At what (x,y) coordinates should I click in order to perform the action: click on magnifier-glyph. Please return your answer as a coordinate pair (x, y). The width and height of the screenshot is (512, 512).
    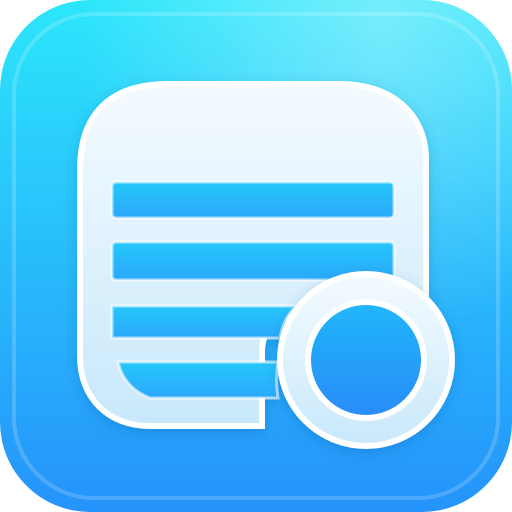
    Looking at the image, I should click on (366, 360).